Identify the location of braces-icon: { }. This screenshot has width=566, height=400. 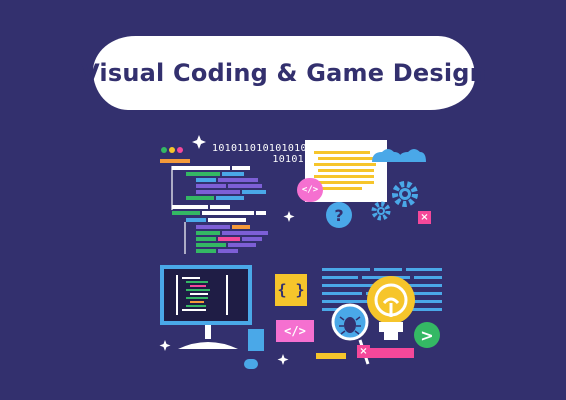
(291, 290).